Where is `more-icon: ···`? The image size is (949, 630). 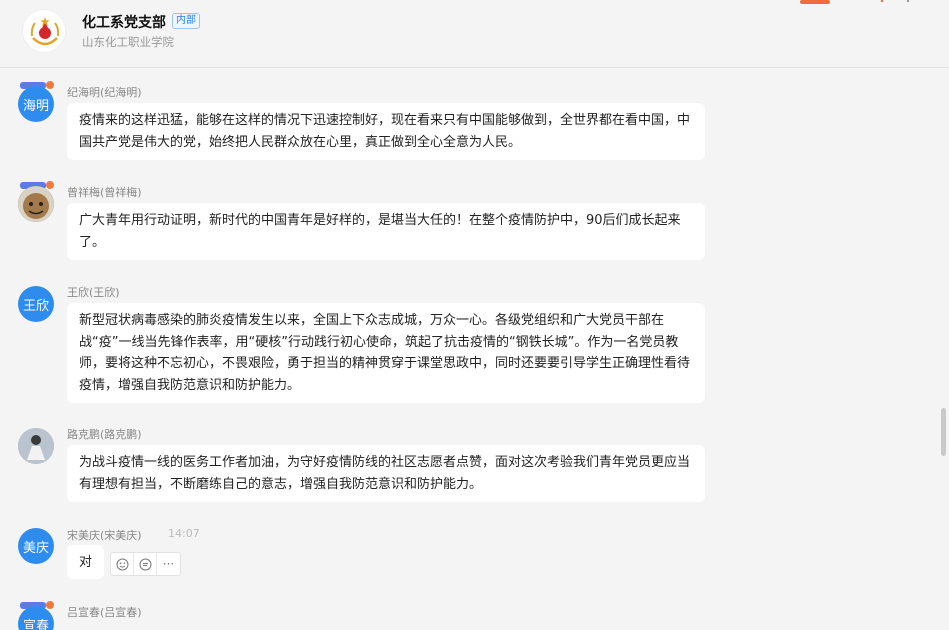 more-icon: ··· is located at coordinates (168, 564).